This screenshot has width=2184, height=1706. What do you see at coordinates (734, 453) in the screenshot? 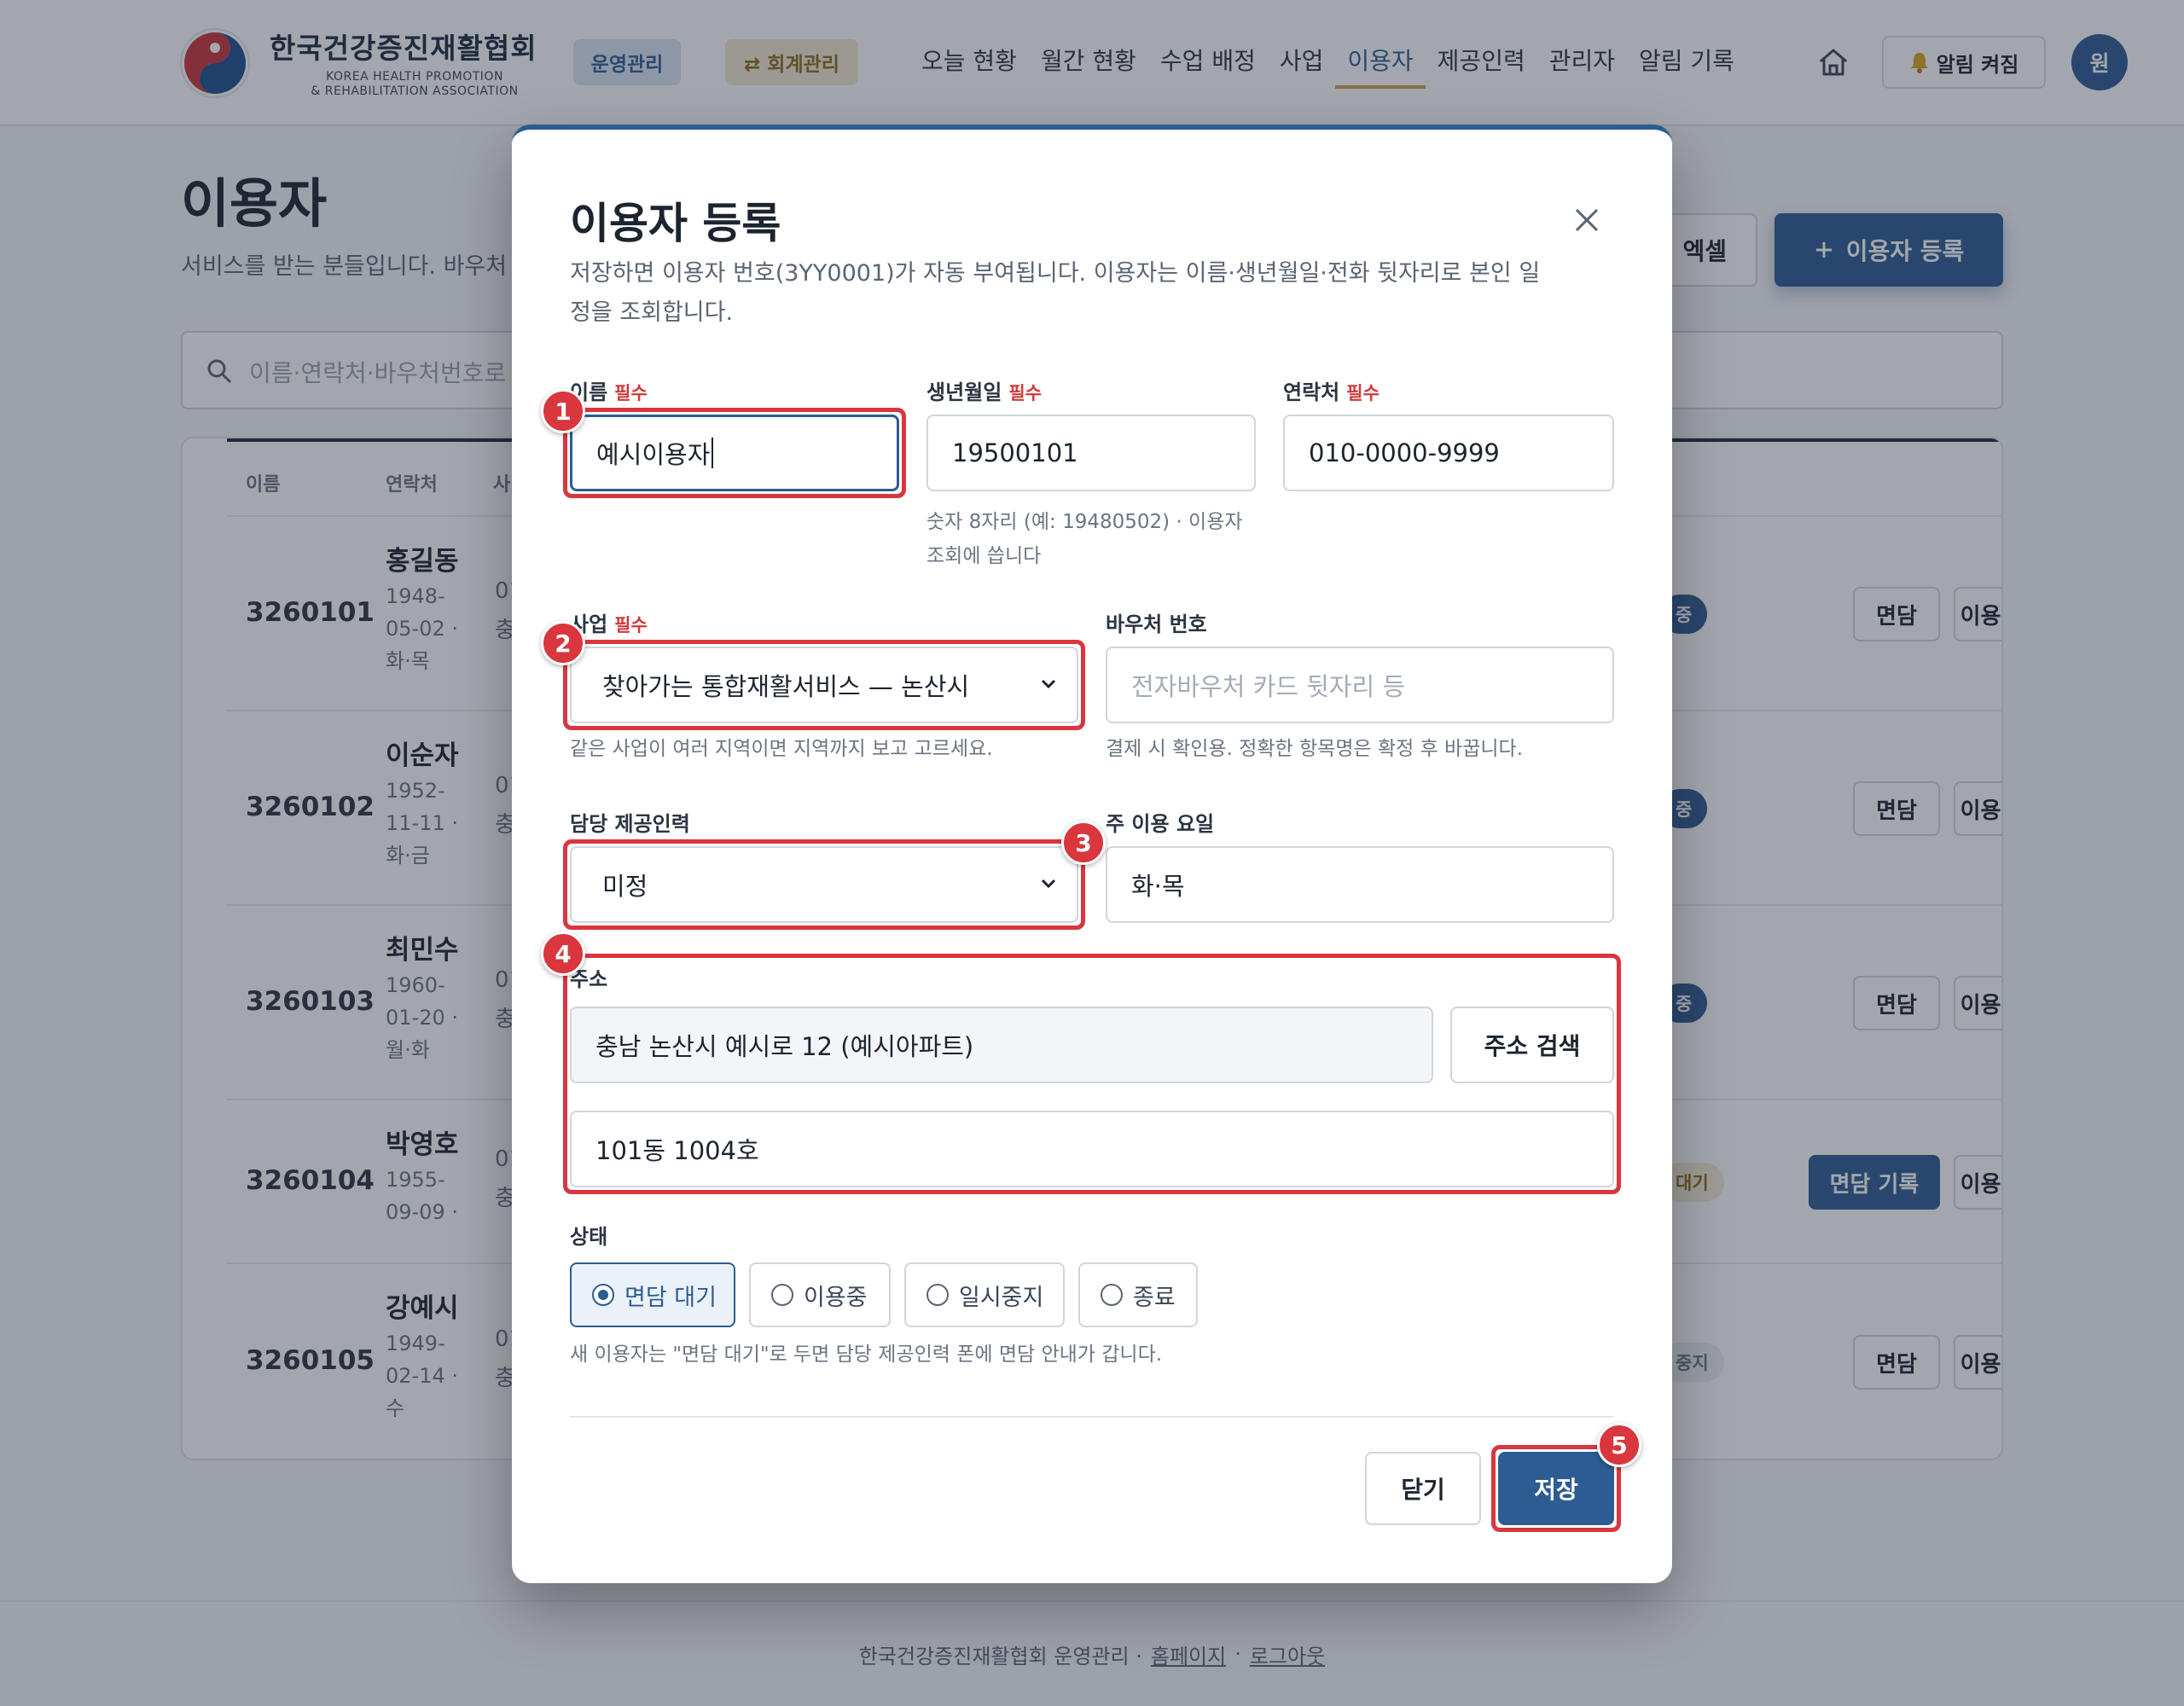
I see `name-field: 예시이용자` at bounding box center [734, 453].